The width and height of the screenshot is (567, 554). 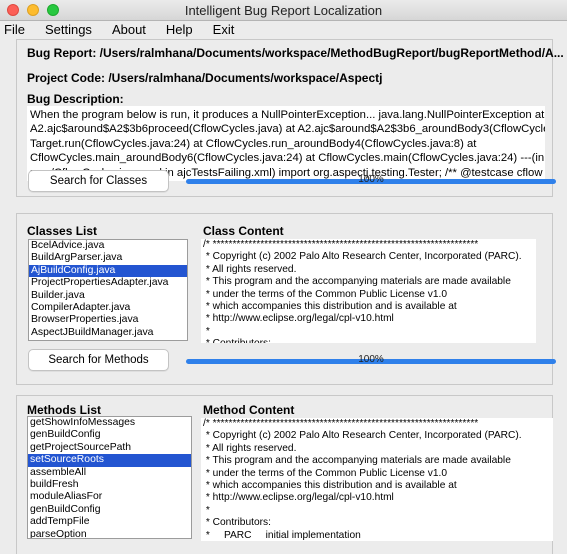 I want to click on menu-settings: Settings, so click(x=68, y=29).